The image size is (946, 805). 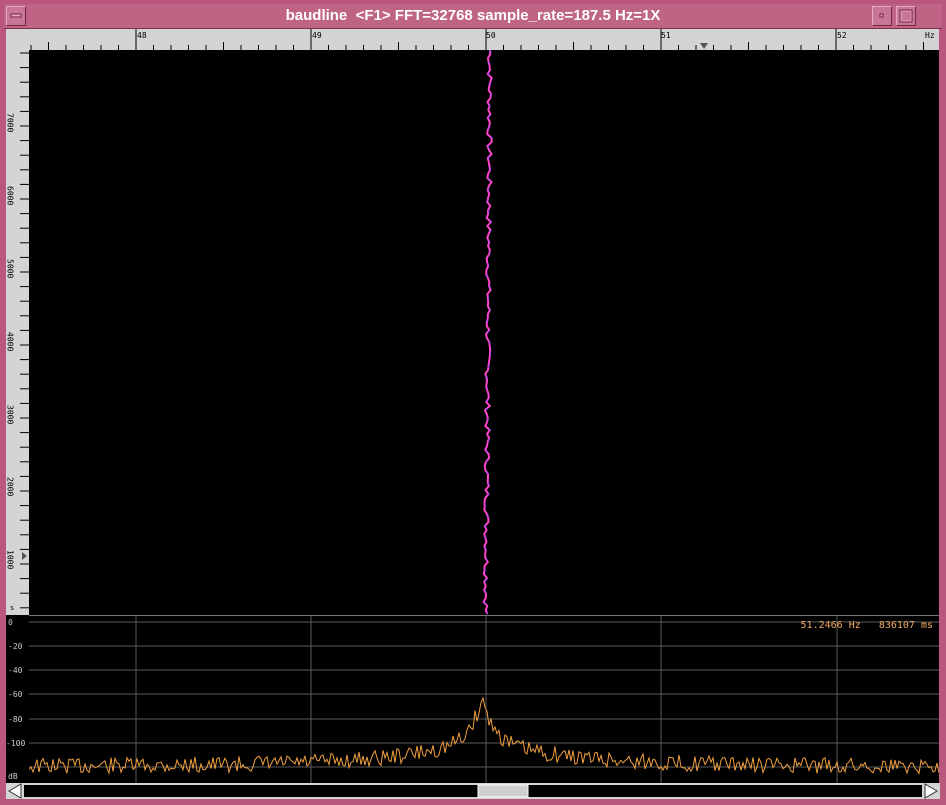 I want to click on horizontal-scrollbar, so click(x=473, y=791).